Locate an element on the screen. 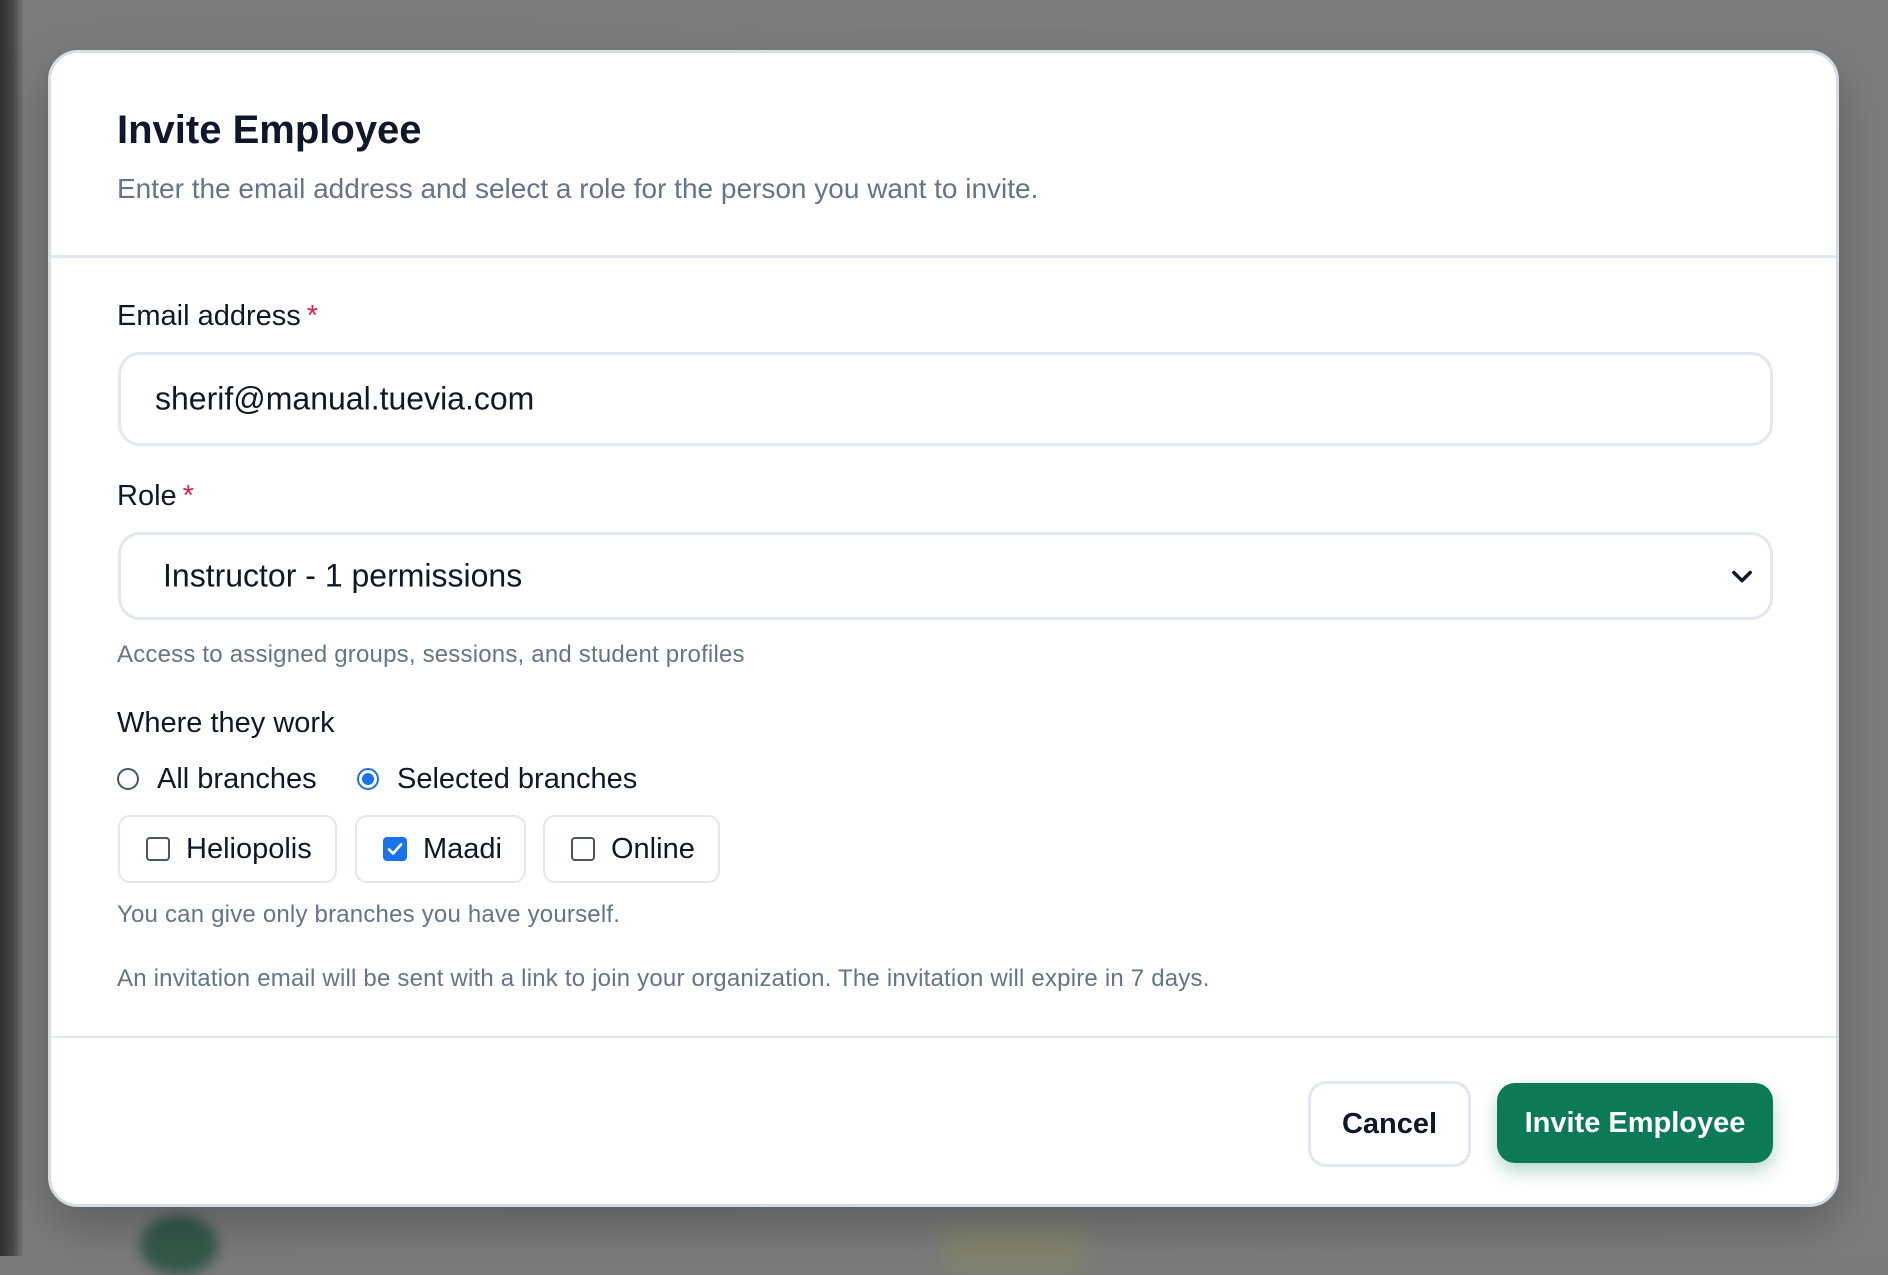 This screenshot has height=1275, width=1888. email-label: Email address * is located at coordinates (217, 316).